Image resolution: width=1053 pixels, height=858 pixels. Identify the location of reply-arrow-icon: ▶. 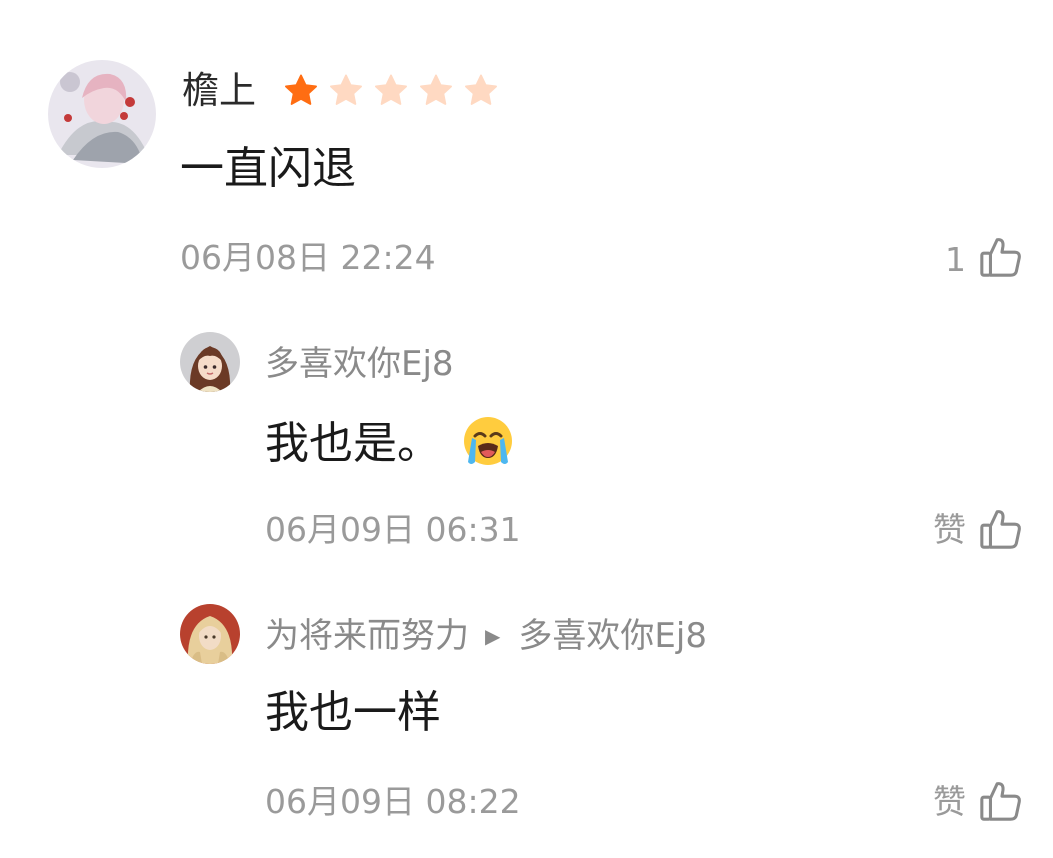
(493, 636).